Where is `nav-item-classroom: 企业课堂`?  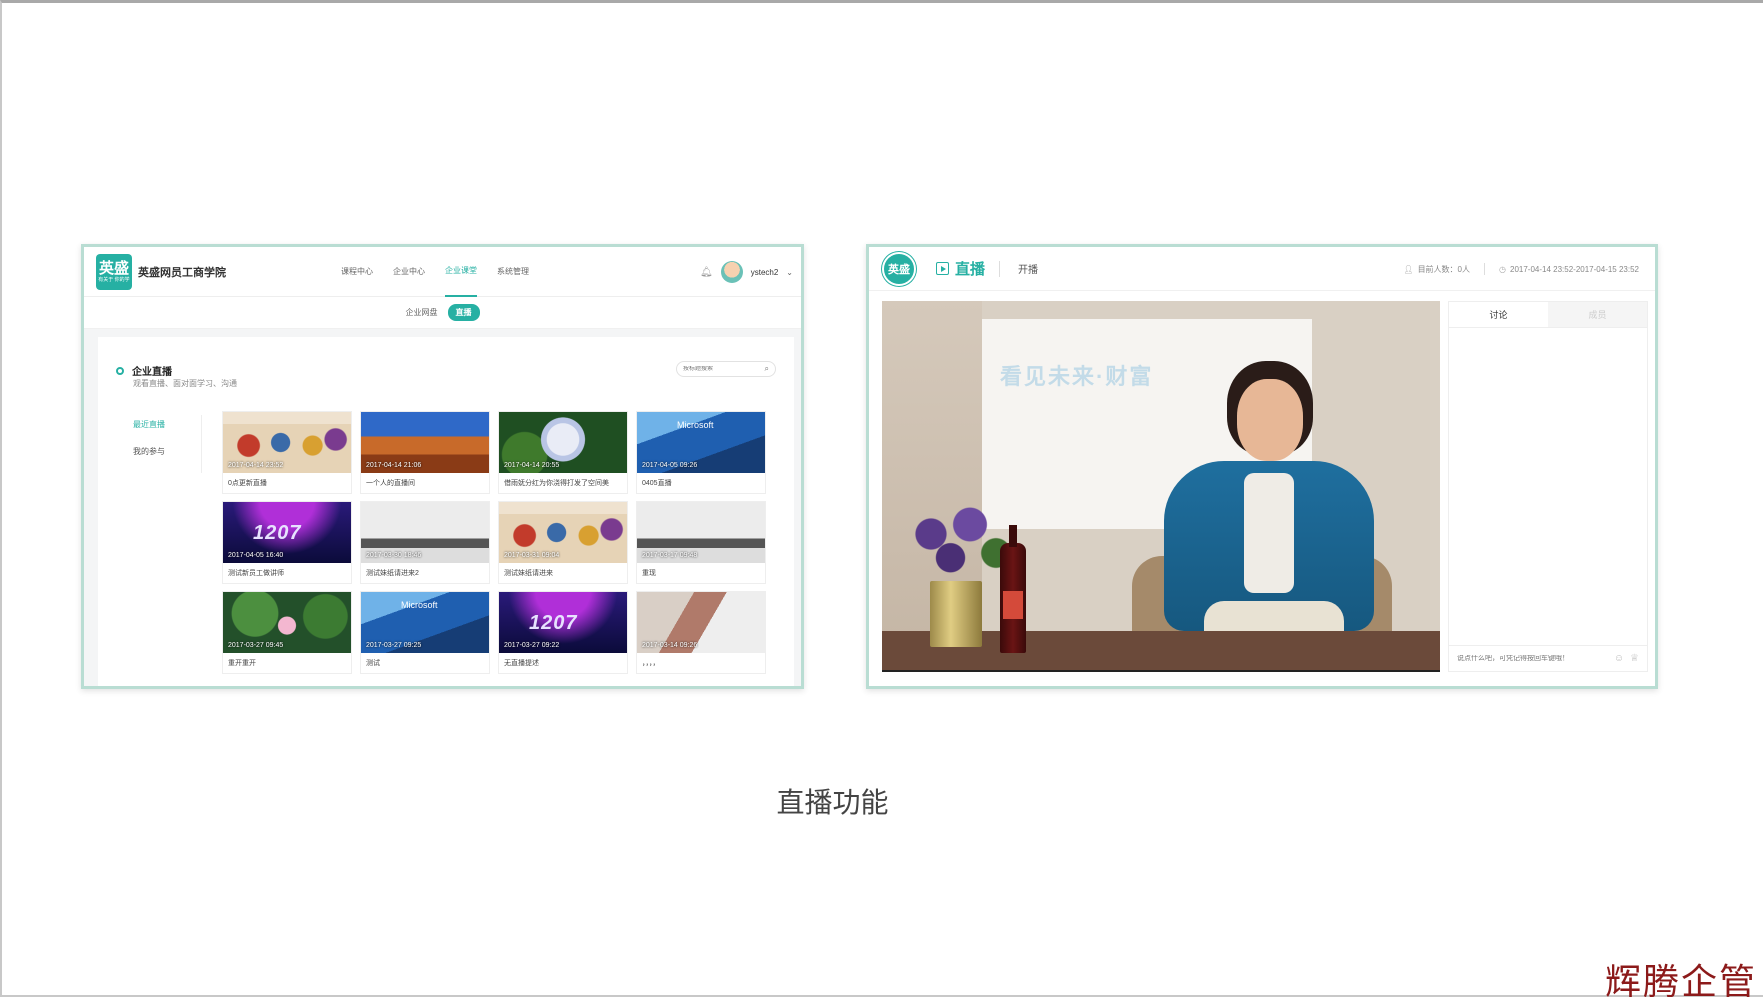
nav-item-classroom: 企业课堂 is located at coordinates (461, 272).